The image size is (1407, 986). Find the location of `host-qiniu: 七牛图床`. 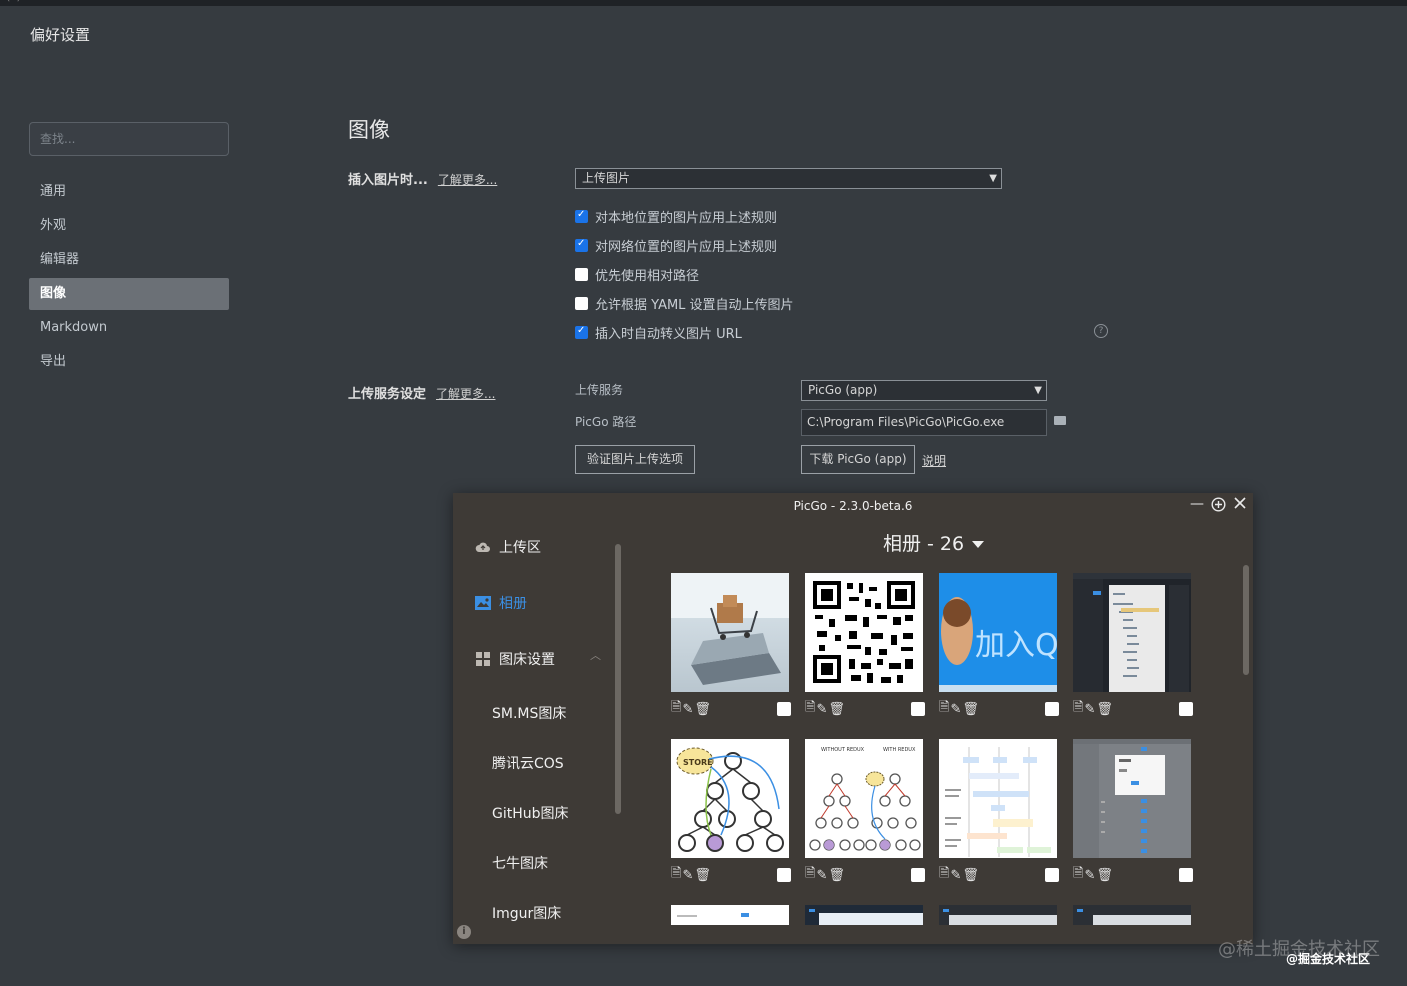

host-qiniu: 七牛图床 is located at coordinates (520, 863).